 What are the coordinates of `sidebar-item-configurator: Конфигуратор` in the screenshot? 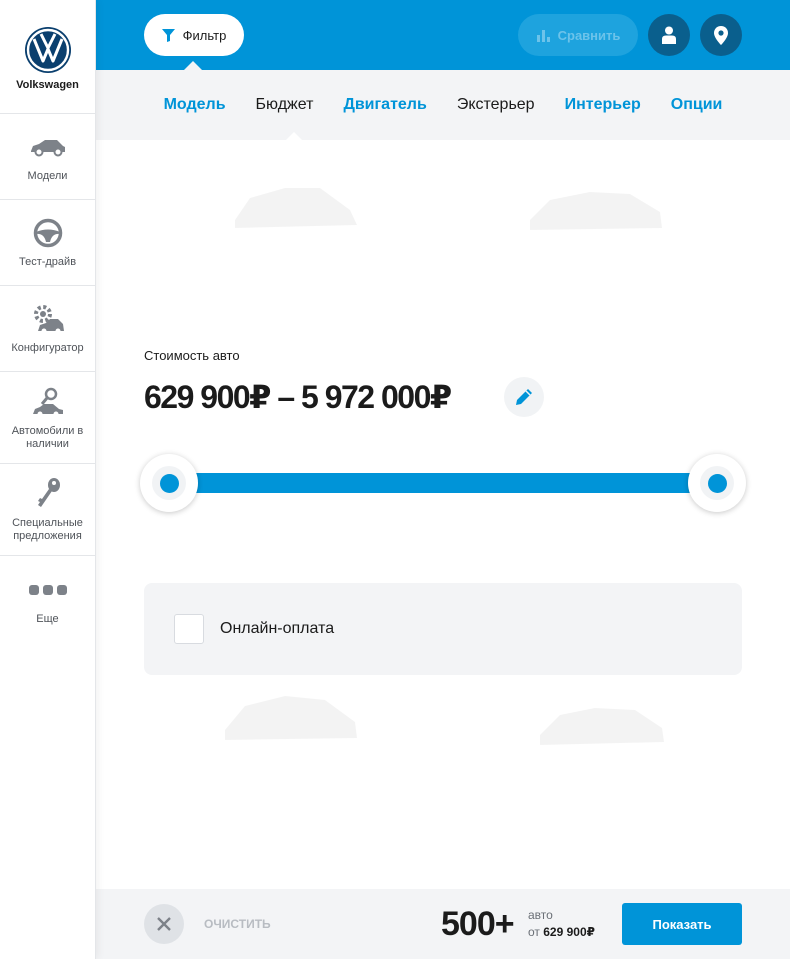 It's located at (47, 329).